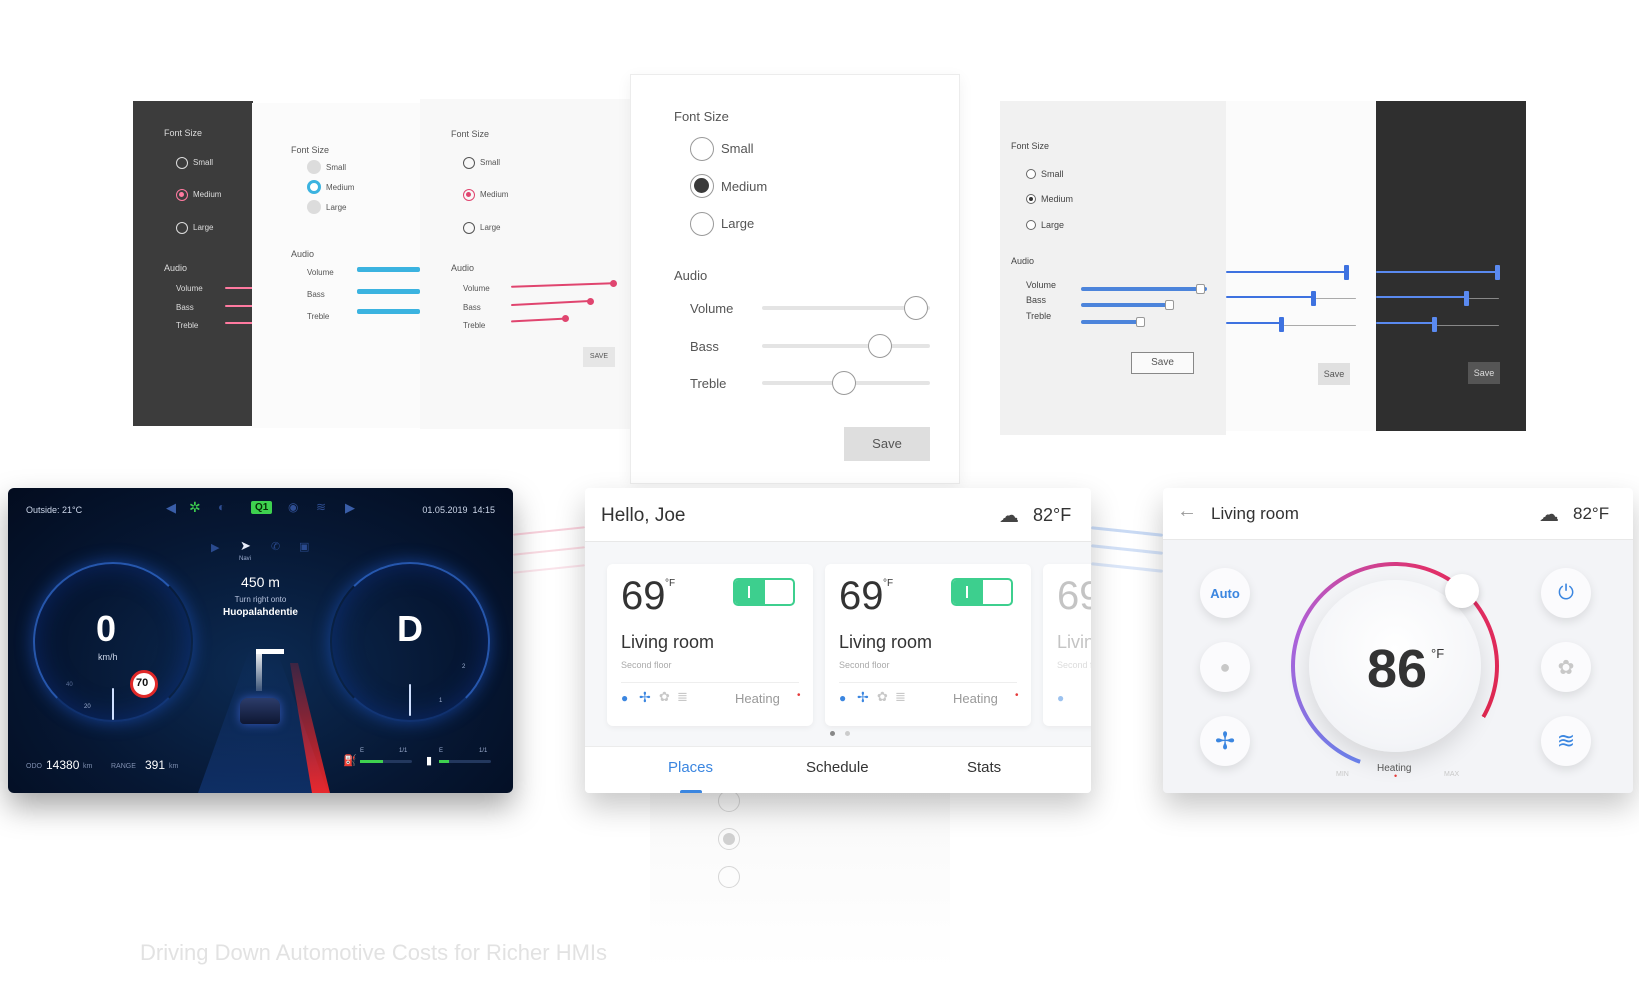 The width and height of the screenshot is (1639, 995). Describe the element at coordinates (350, 761) in the screenshot. I see `fuel-icon: ⛽` at that location.